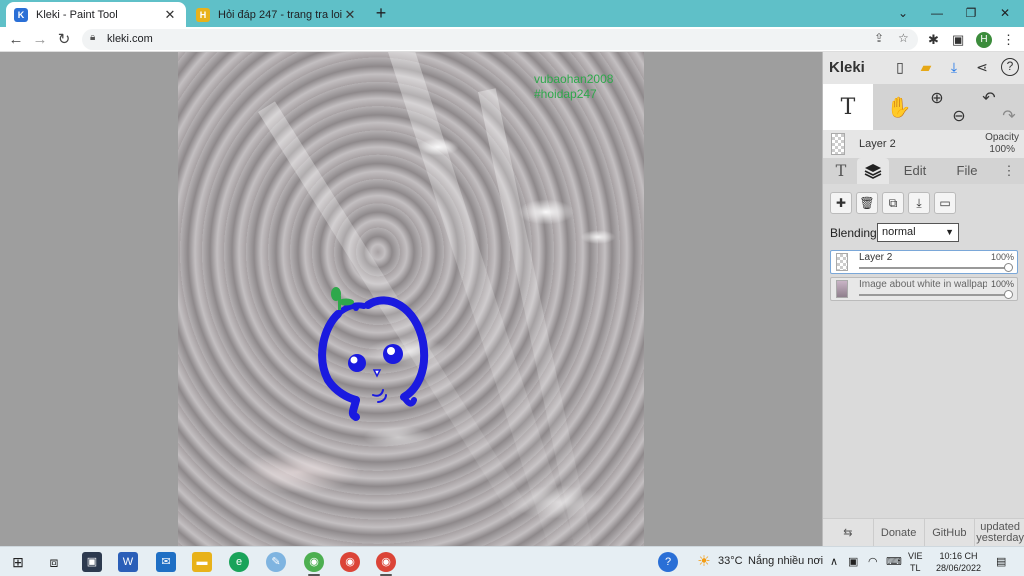 The width and height of the screenshot is (1024, 576). Describe the element at coordinates (879, 38) in the screenshot. I see `share-page-icon: ⇪` at that location.